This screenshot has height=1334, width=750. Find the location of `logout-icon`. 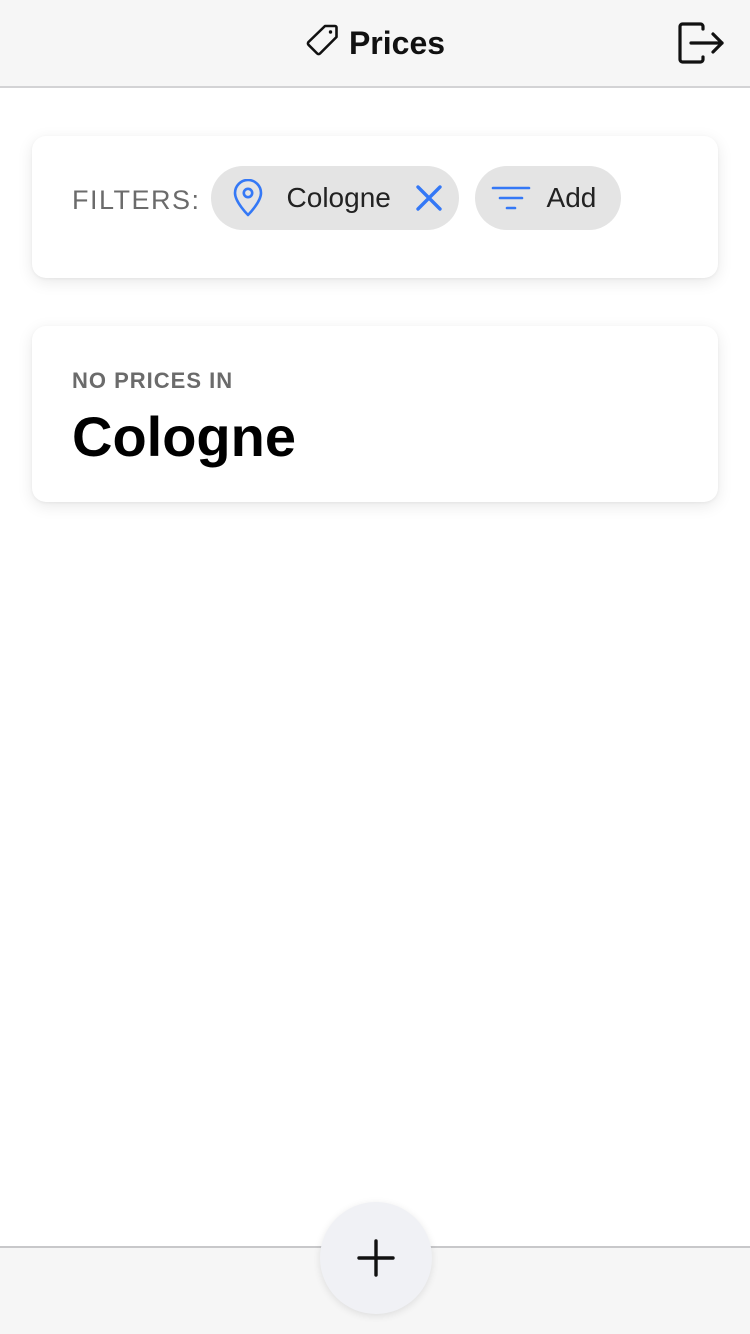

logout-icon is located at coordinates (701, 43).